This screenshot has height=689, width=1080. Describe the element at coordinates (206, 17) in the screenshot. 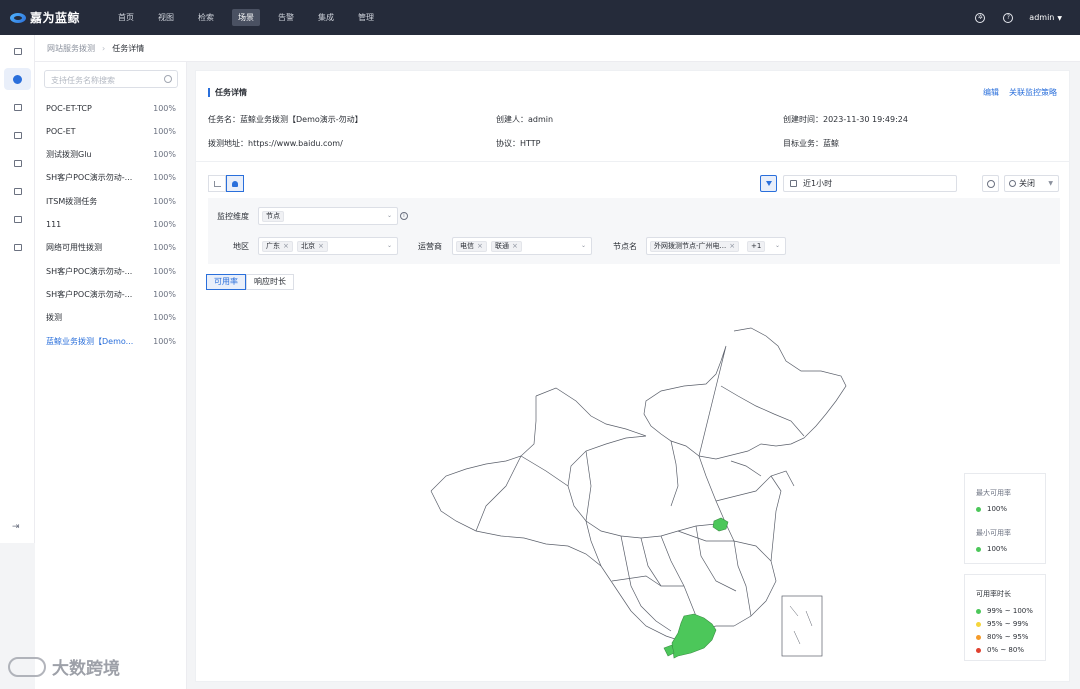

I see `nav-search: 检索` at that location.